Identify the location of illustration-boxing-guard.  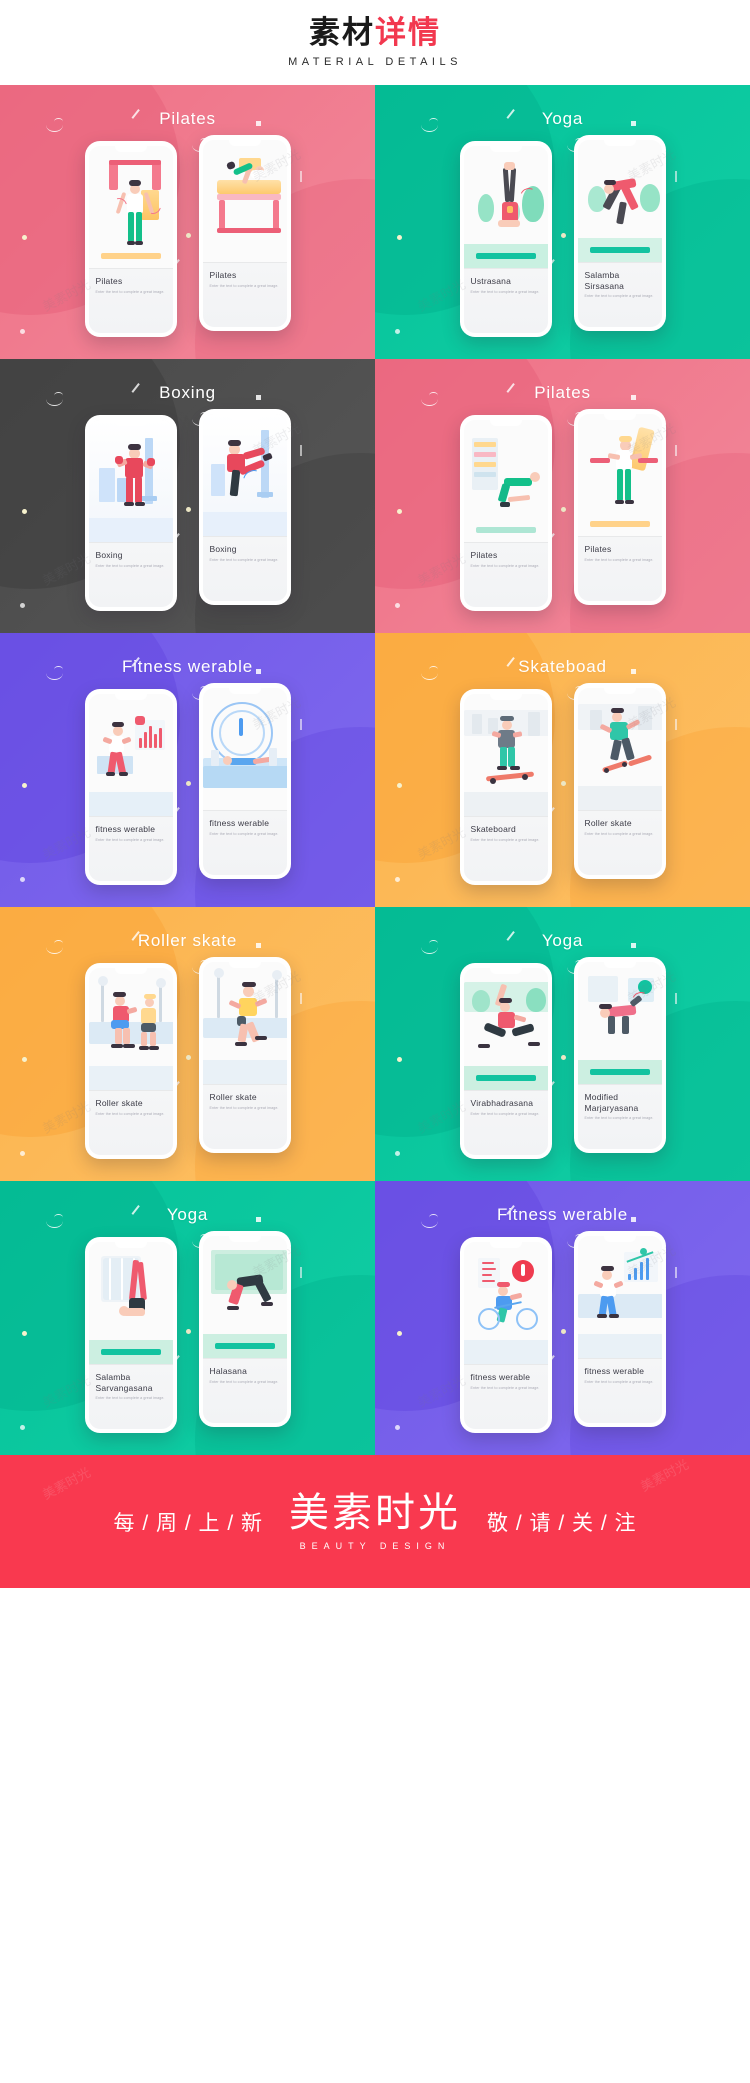
(130, 481).